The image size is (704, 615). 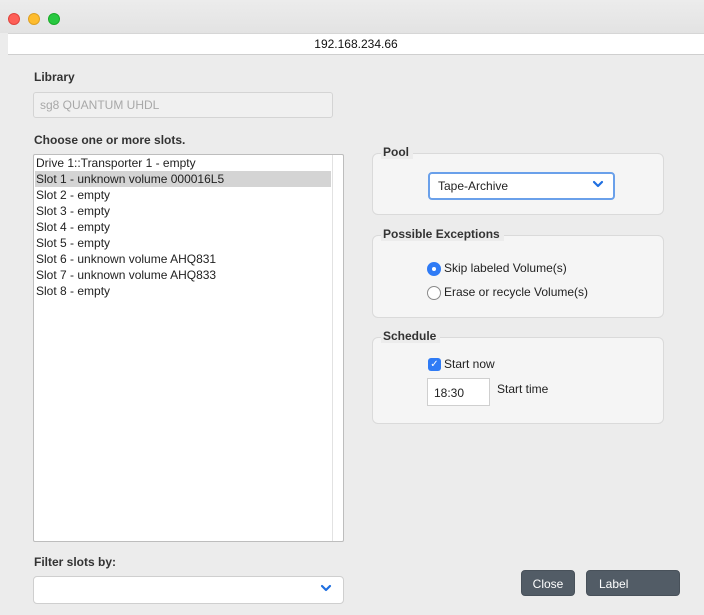 I want to click on slot-item: Slot 2 - empty, so click(x=72, y=195).